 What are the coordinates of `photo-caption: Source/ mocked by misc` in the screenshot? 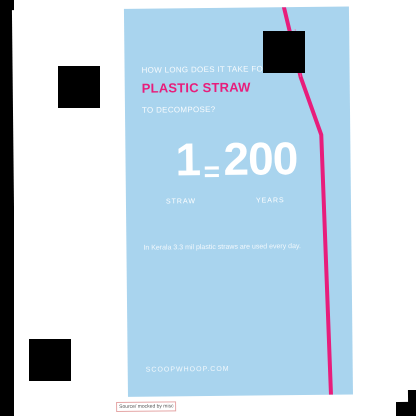 It's located at (146, 406).